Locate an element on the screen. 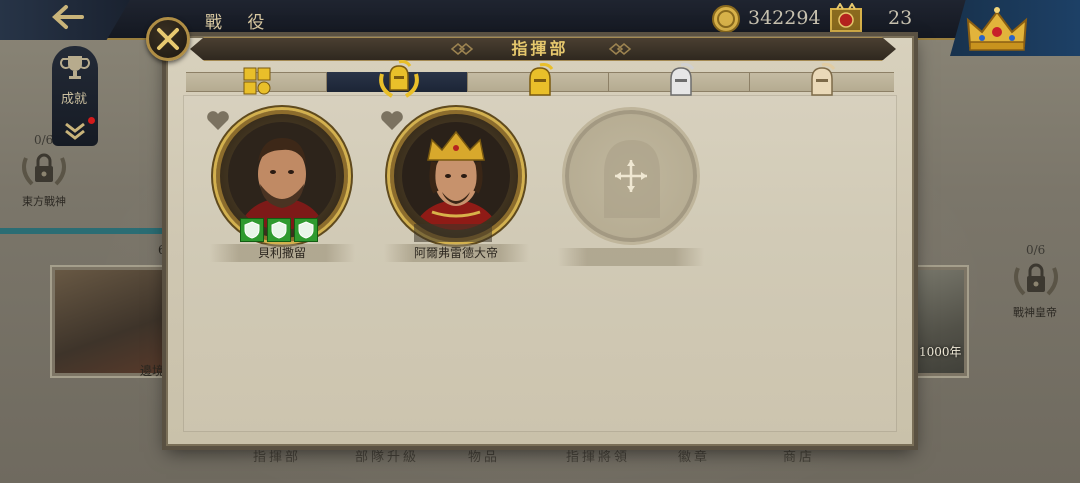 The width and height of the screenshot is (1080, 483). gold-coin-icon is located at coordinates (726, 19).